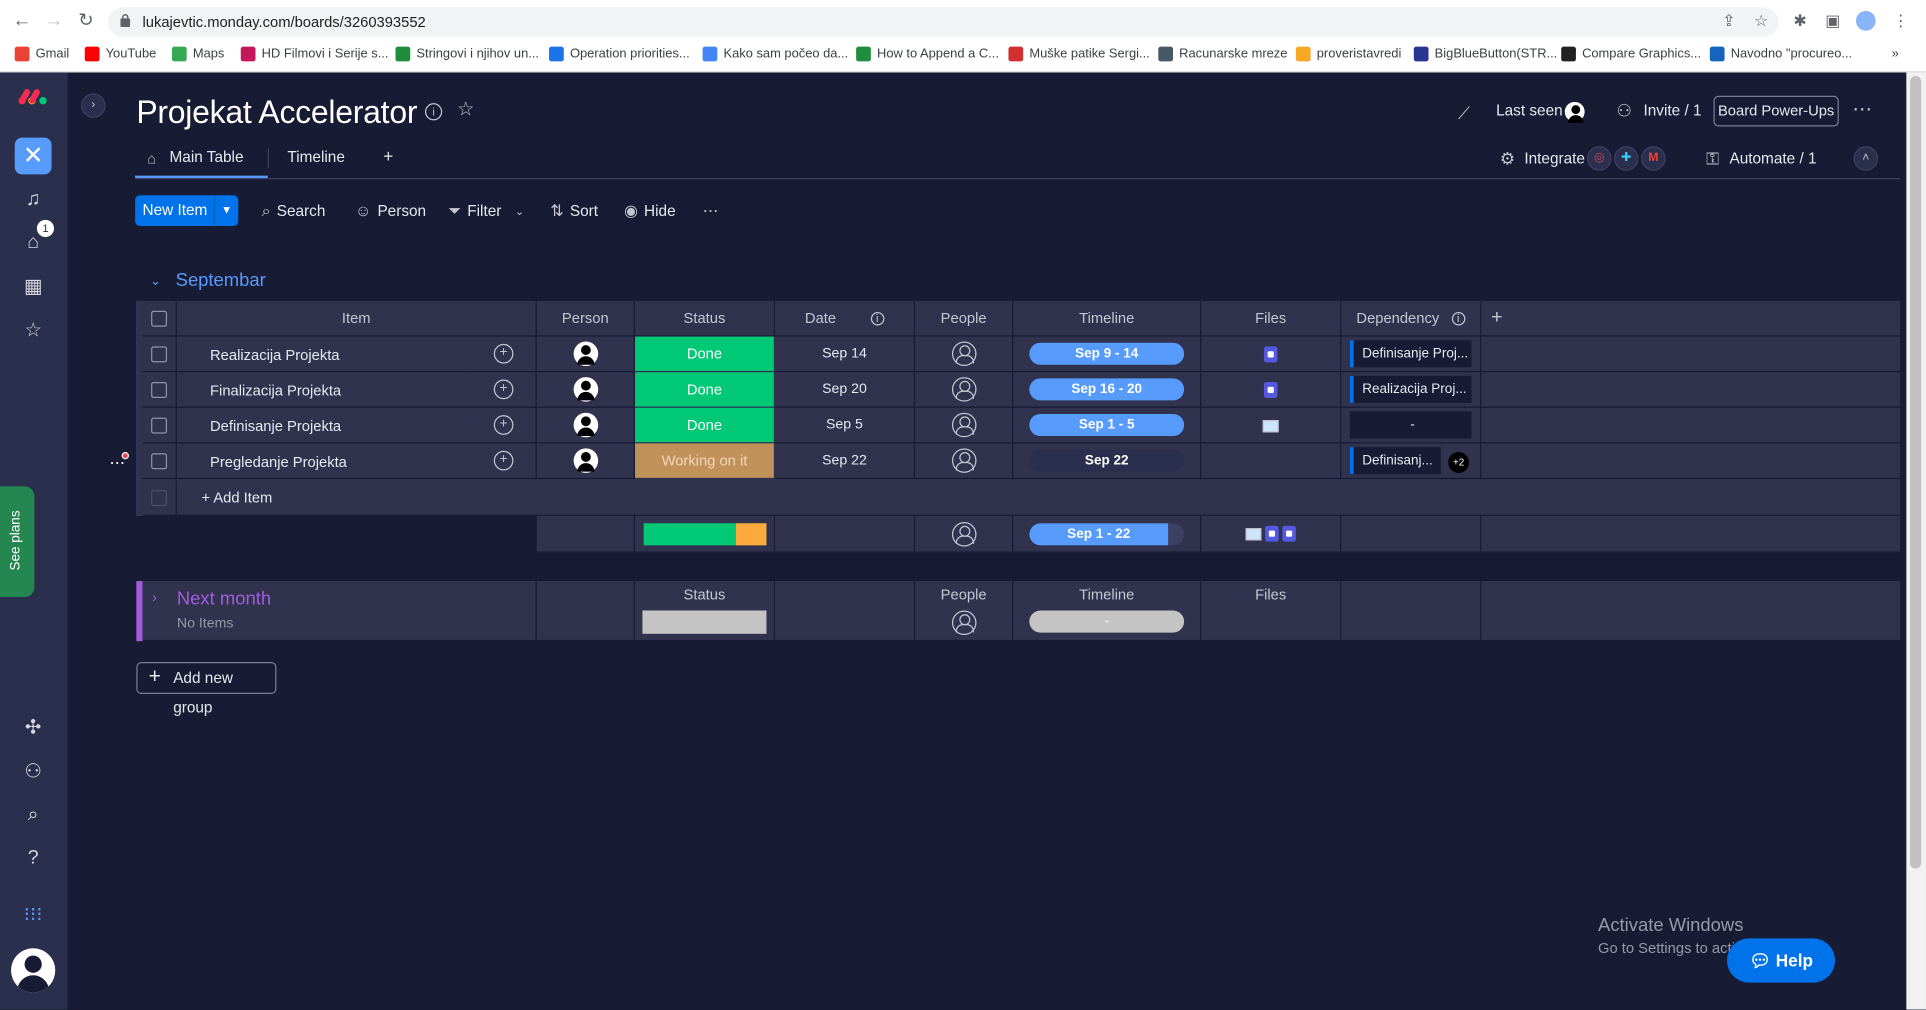 The height and width of the screenshot is (1010, 1926). I want to click on group2-timeline-empty: -, so click(1107, 621).